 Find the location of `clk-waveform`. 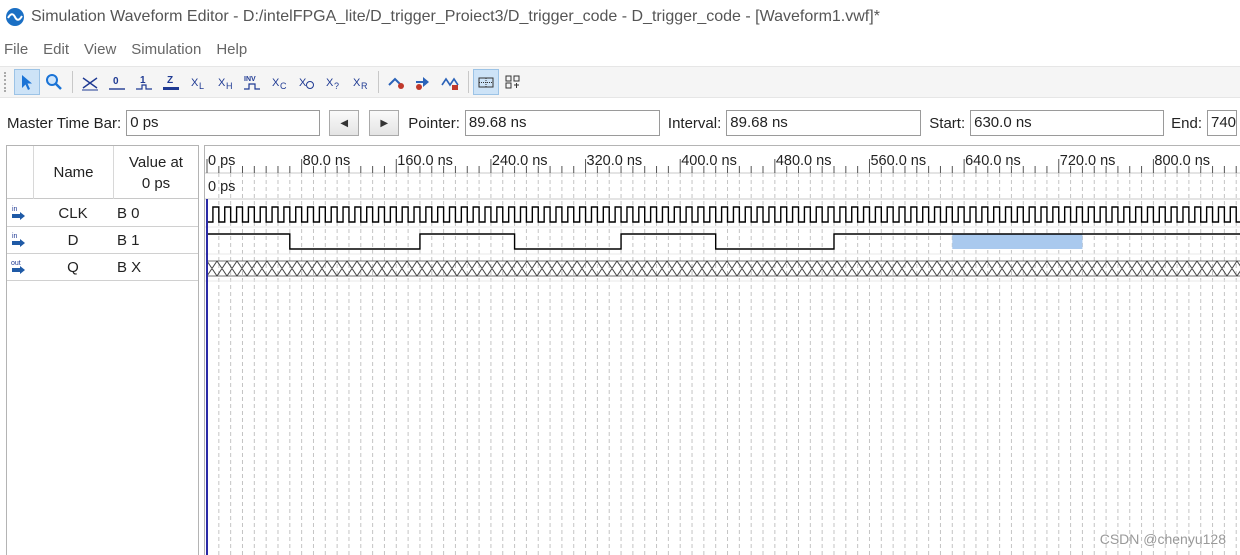

clk-waveform is located at coordinates (723, 214).